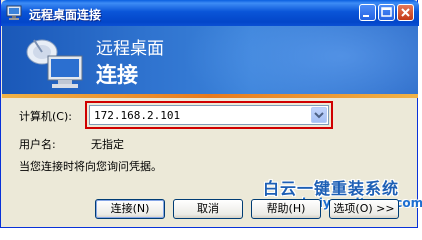 The image size is (422, 240). I want to click on user-value: 无指定, so click(107, 144).